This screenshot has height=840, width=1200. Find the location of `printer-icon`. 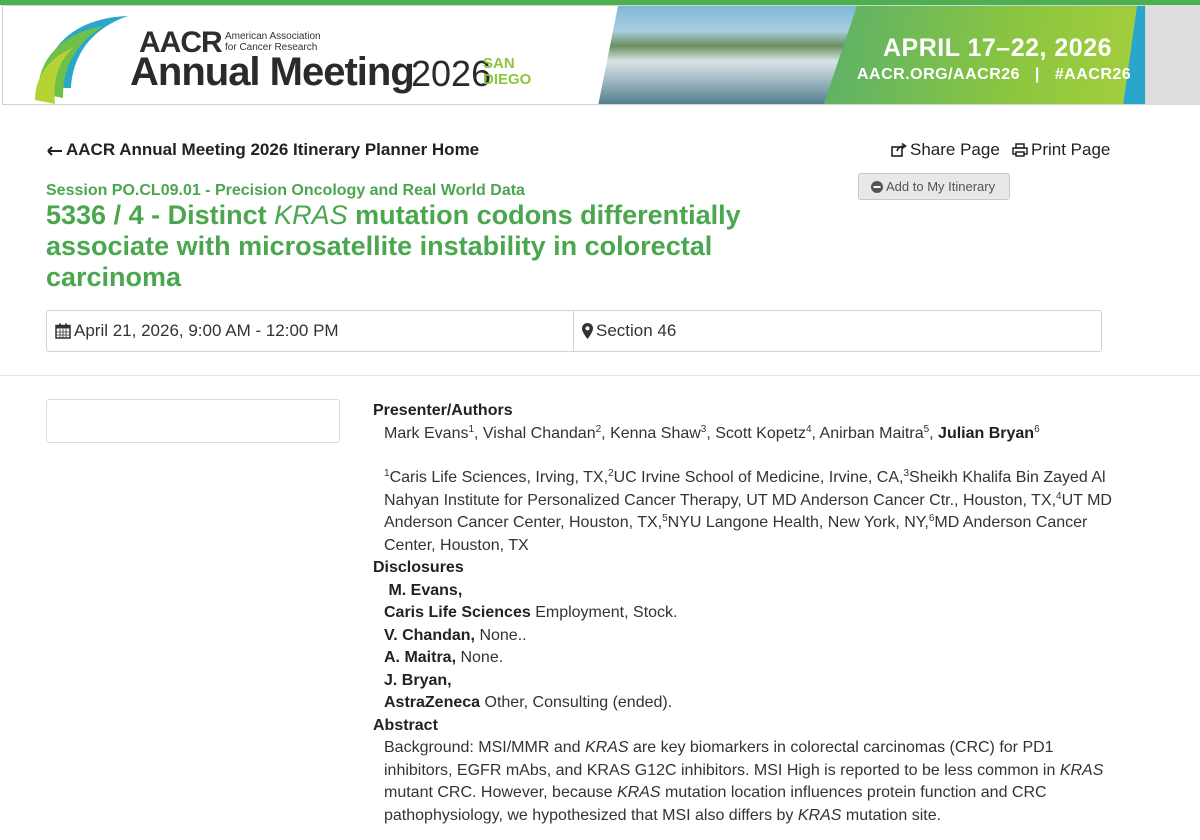

printer-icon is located at coordinates (1020, 150).